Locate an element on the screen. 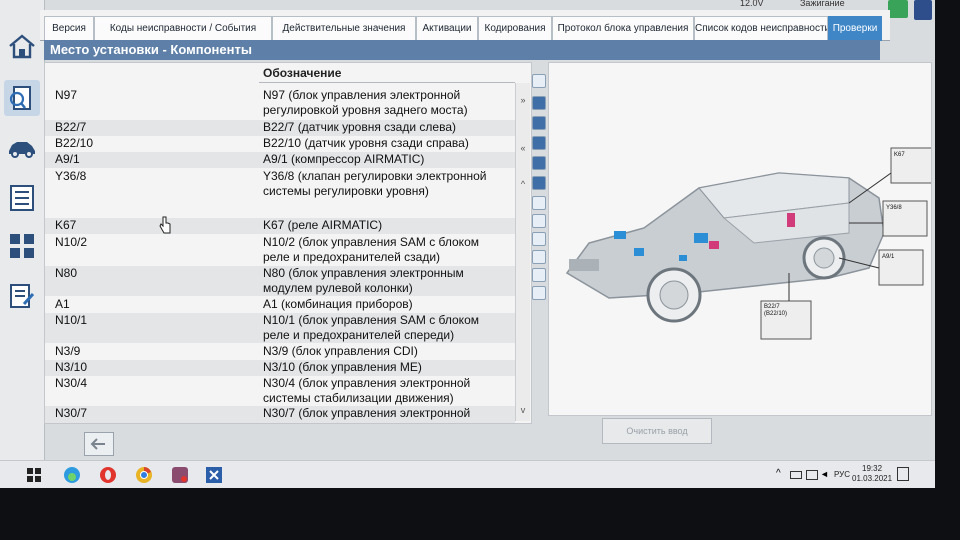  xentry-app-icon is located at coordinates (214, 475).